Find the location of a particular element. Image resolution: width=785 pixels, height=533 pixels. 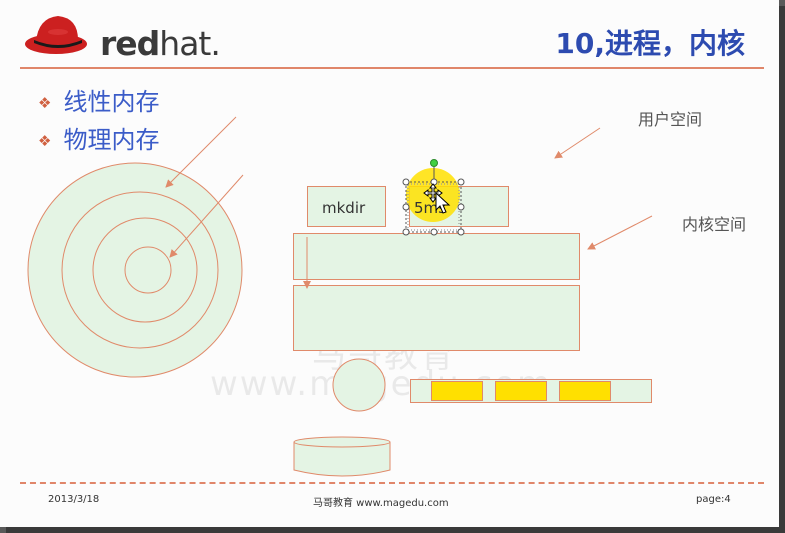

slide-shadow-bottom is located at coordinates (395, 530).